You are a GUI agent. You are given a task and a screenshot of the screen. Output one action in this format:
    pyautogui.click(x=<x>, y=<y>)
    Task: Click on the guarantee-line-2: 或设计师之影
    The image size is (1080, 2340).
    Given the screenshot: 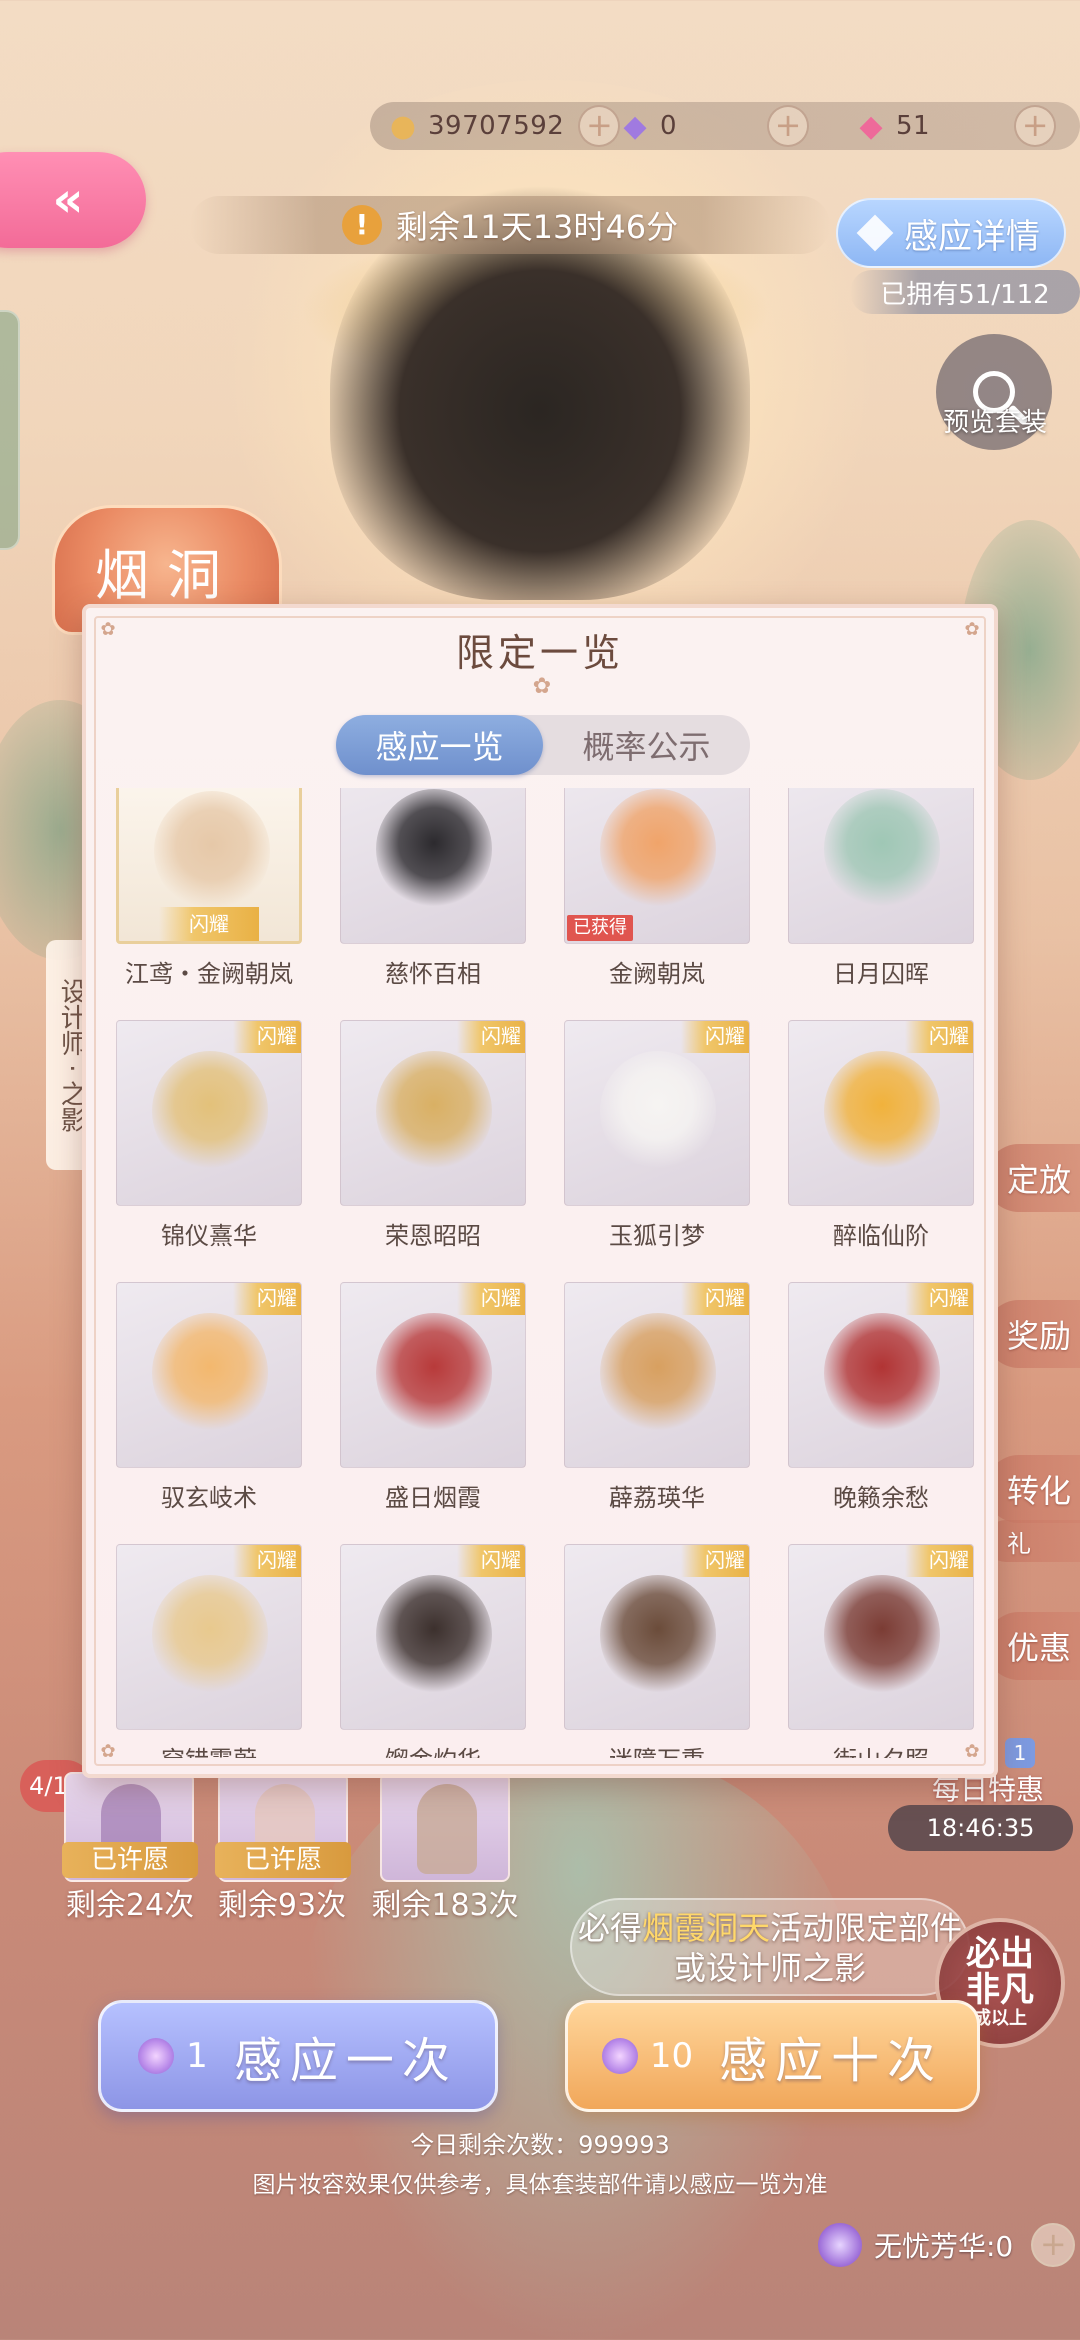 What is the action you would take?
    pyautogui.click(x=769, y=1968)
    